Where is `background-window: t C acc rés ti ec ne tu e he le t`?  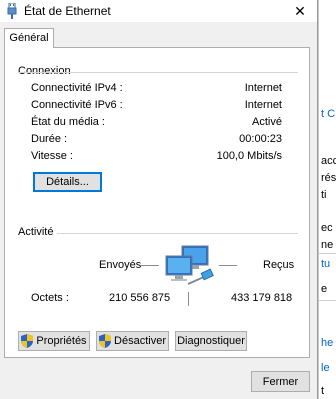 background-window: t C acc rés ti ec ne tu e he le t is located at coordinates (327, 199).